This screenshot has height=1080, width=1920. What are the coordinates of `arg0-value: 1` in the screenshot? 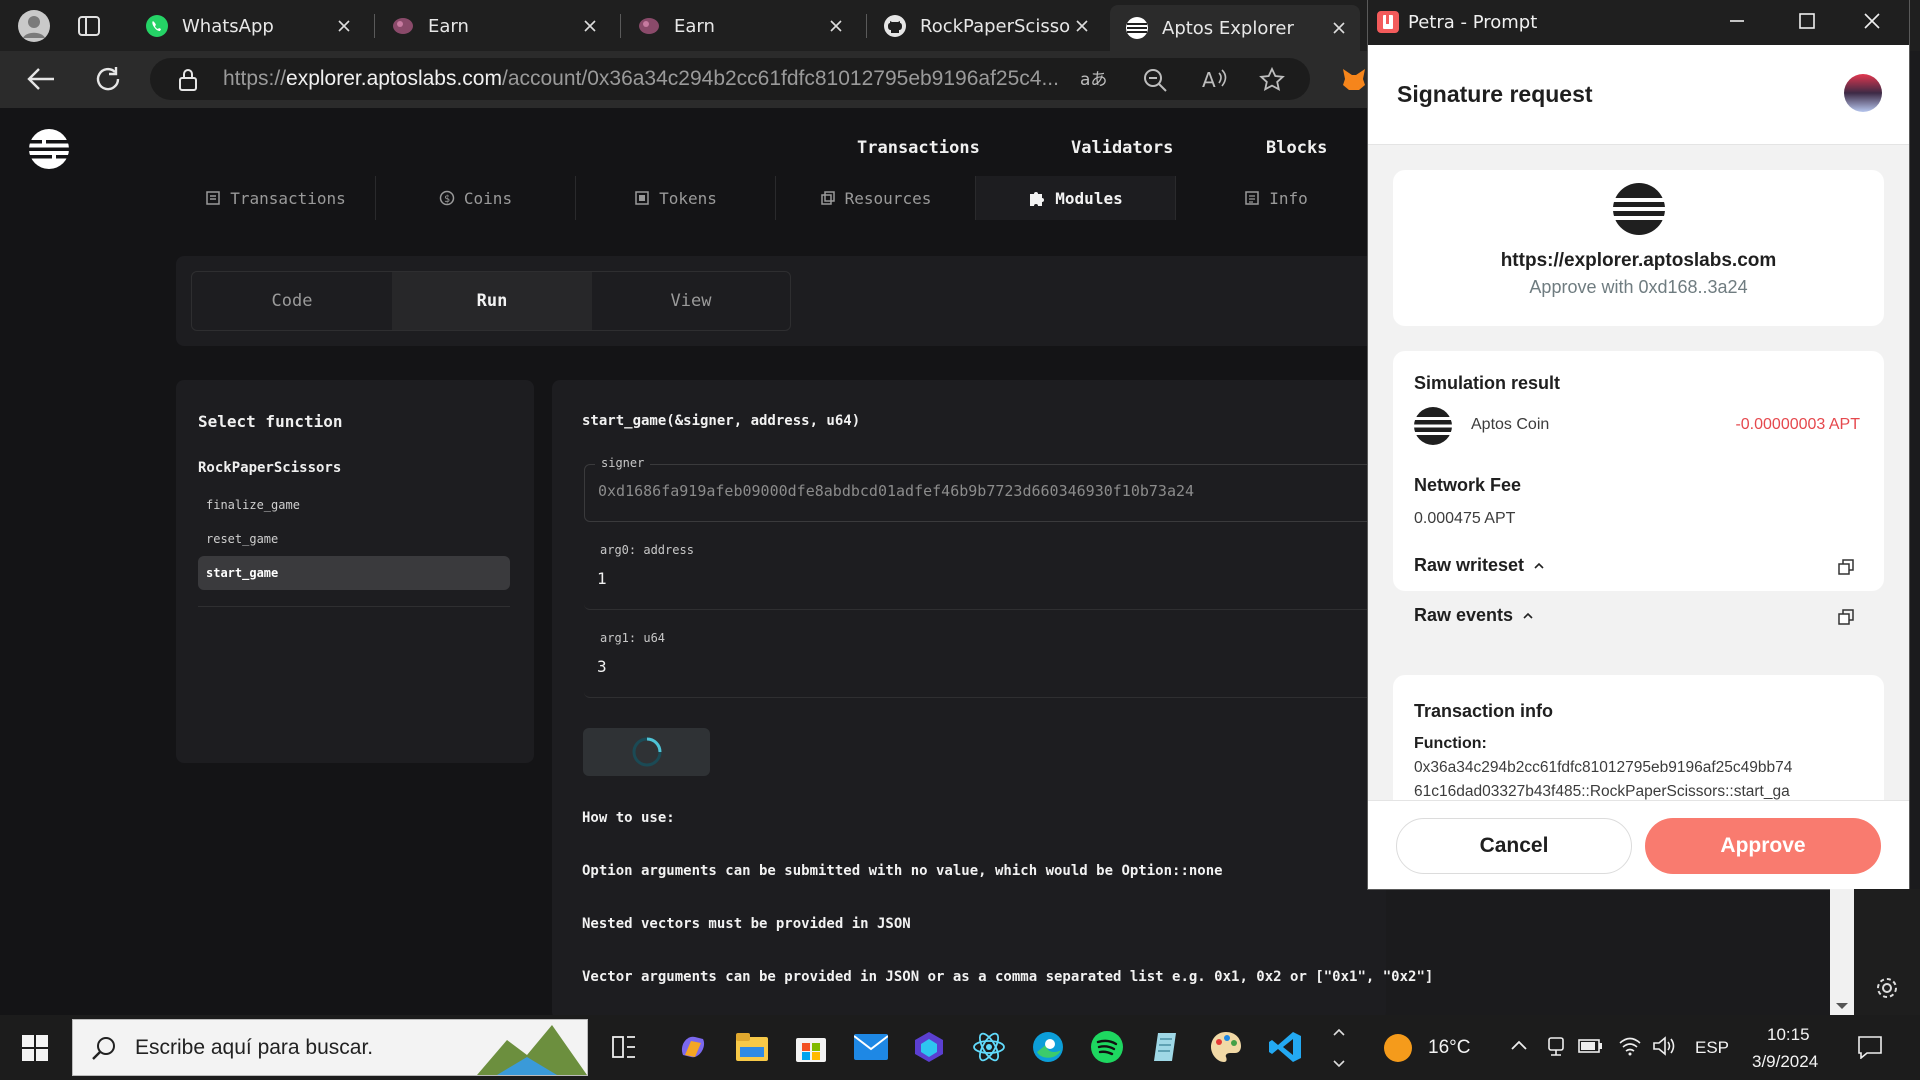 It's located at (602, 578).